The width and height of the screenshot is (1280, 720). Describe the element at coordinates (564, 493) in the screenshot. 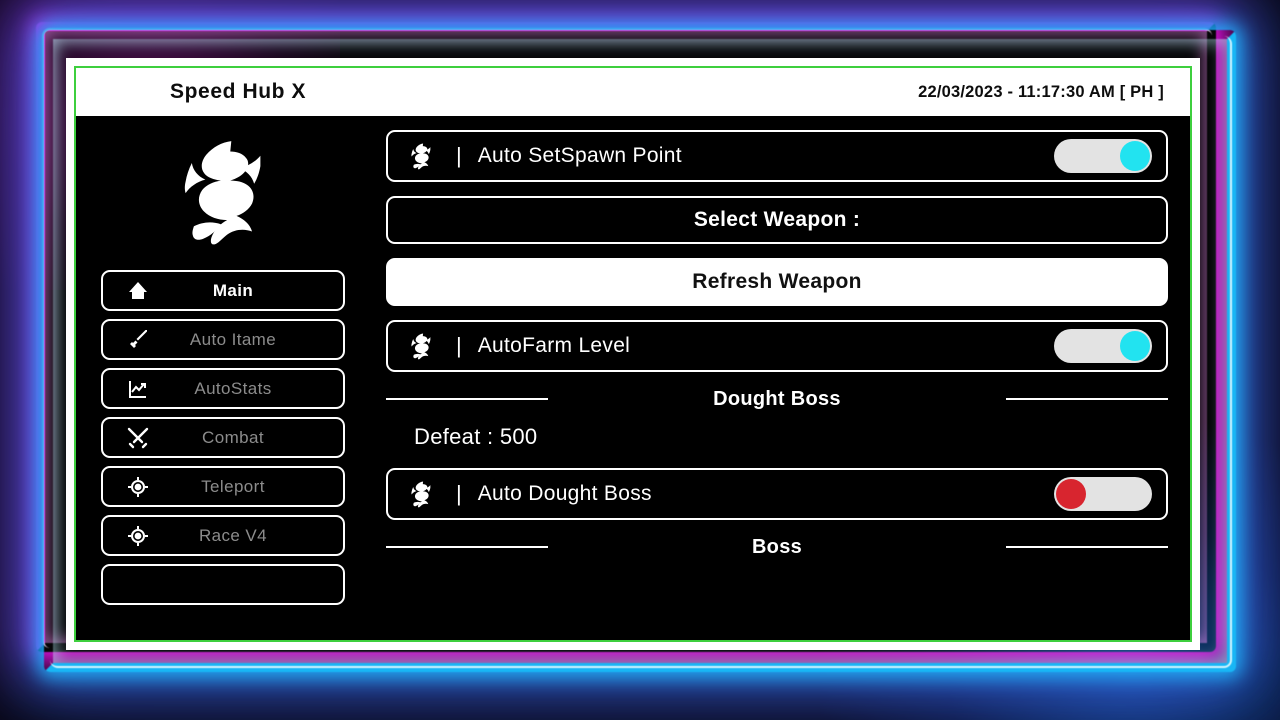

I see `row-label: Auto Dought Boss` at that location.